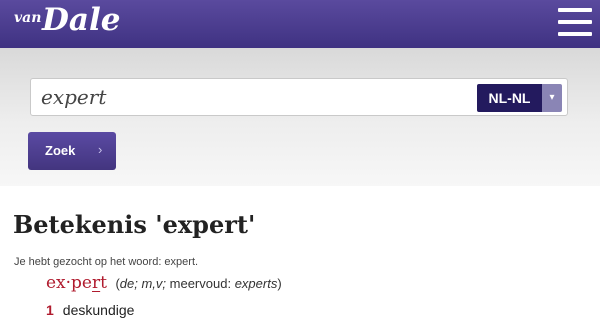  I want to click on hamburger-menu-icon, so click(575, 23).